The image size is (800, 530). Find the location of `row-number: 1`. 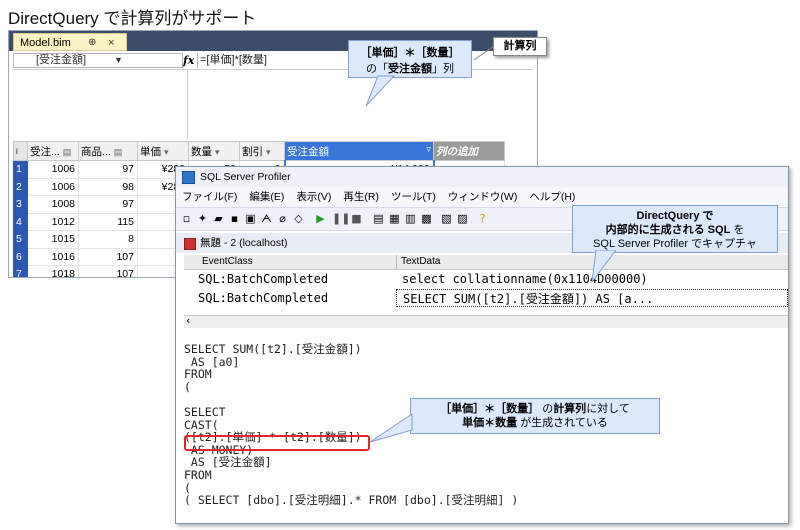

row-number: 1 is located at coordinates (20, 169).